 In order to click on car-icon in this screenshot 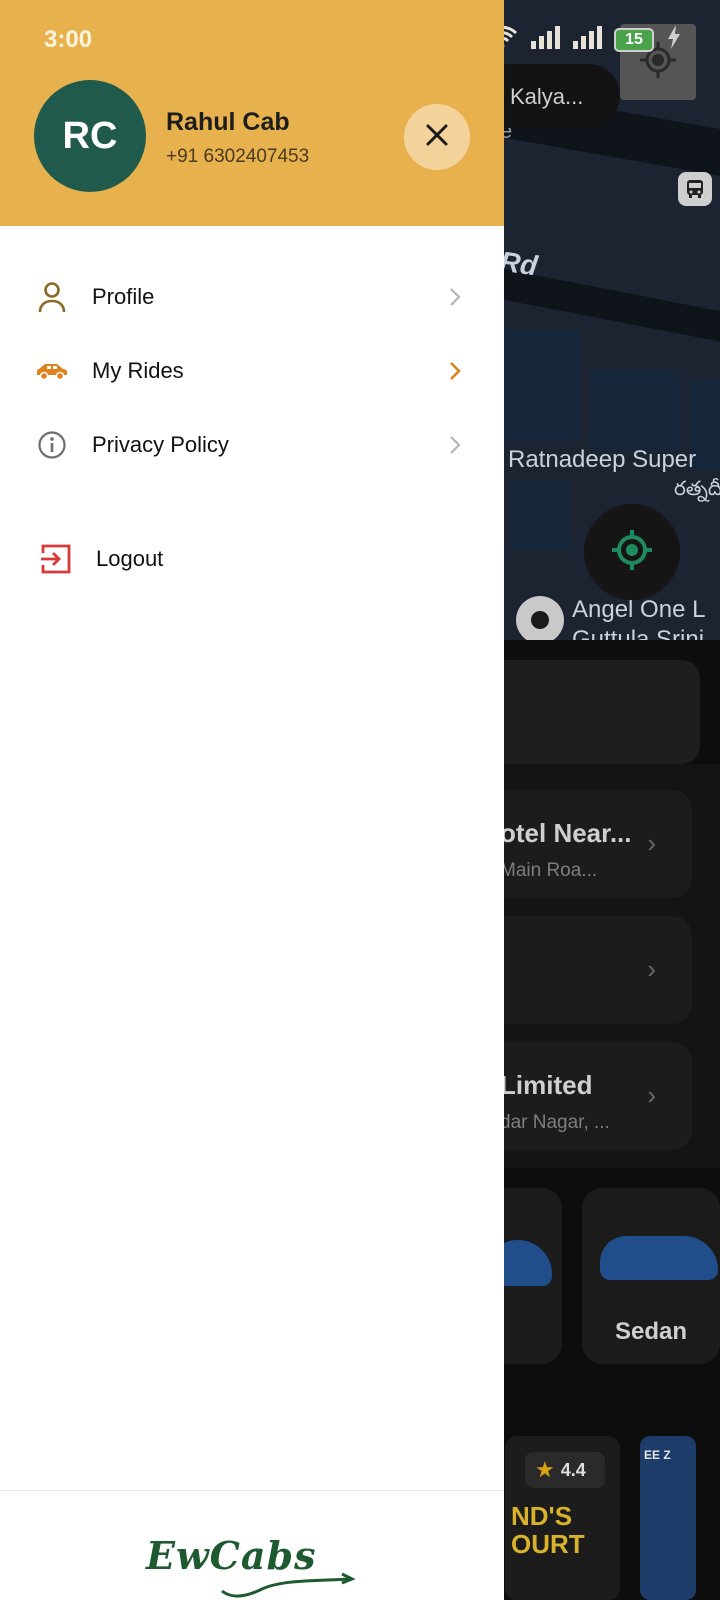, I will do `click(52, 371)`.